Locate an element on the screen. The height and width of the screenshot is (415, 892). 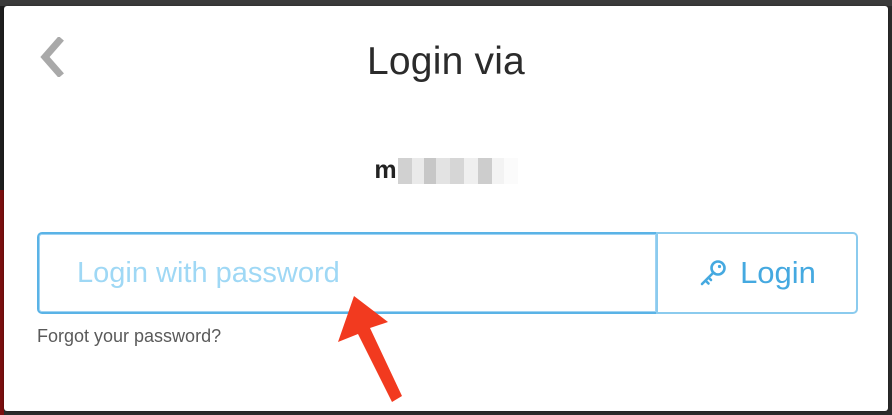
login-button-label: Login is located at coordinates (778, 272).